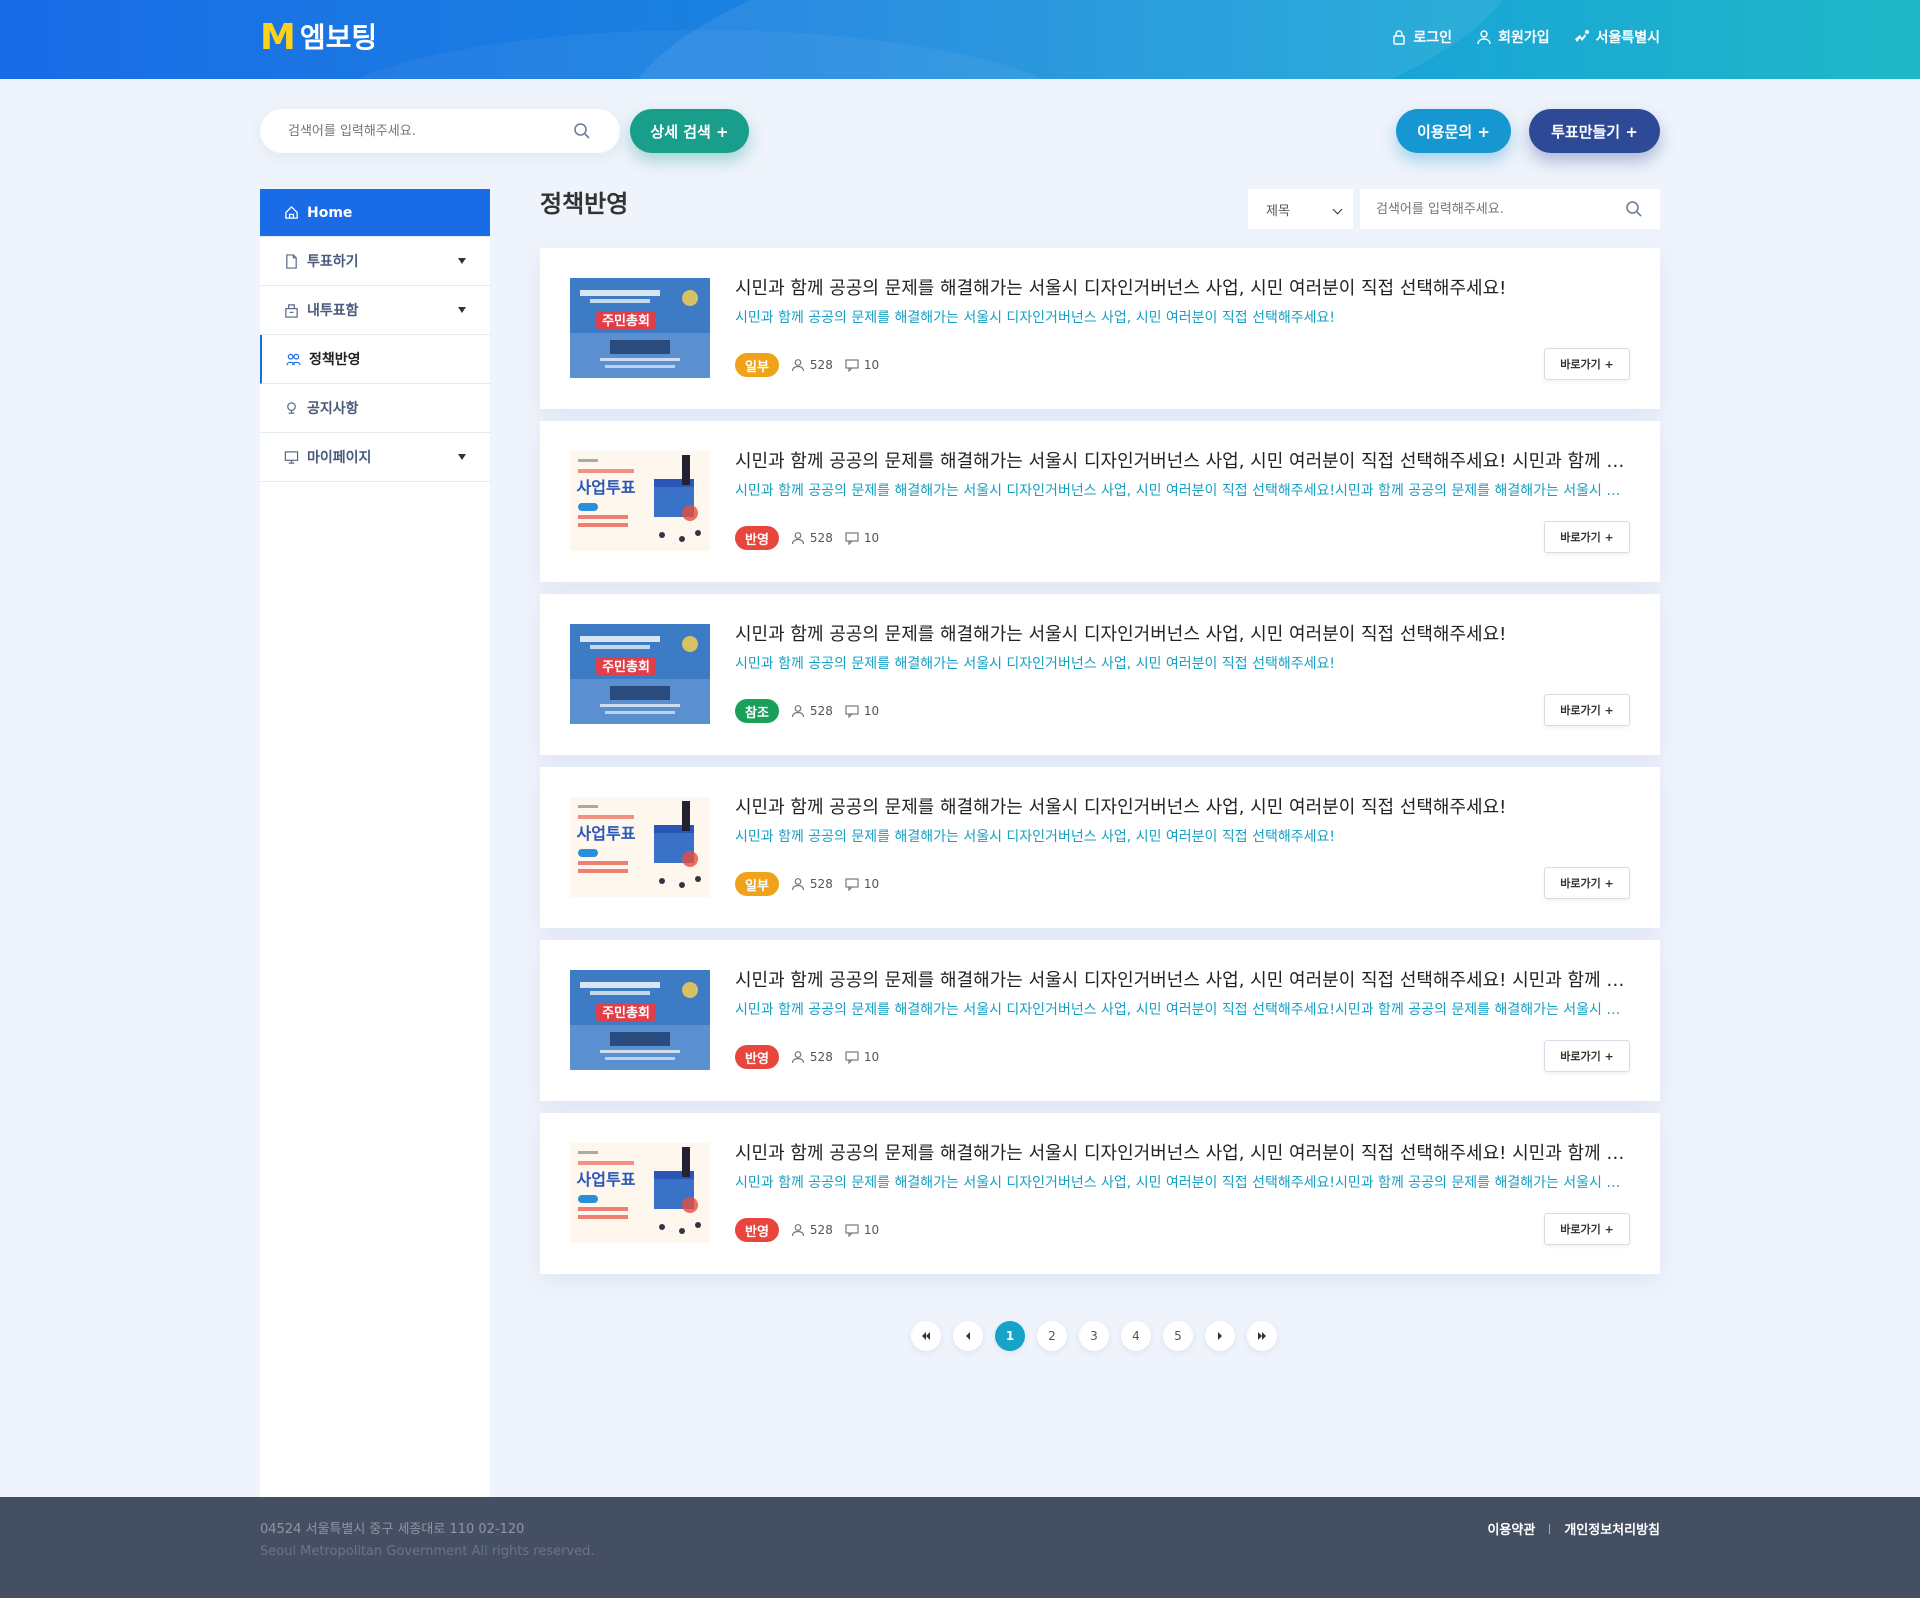 The width and height of the screenshot is (1920, 1598). Describe the element at coordinates (1178, 1336) in the screenshot. I see `page-5-button: 5` at that location.